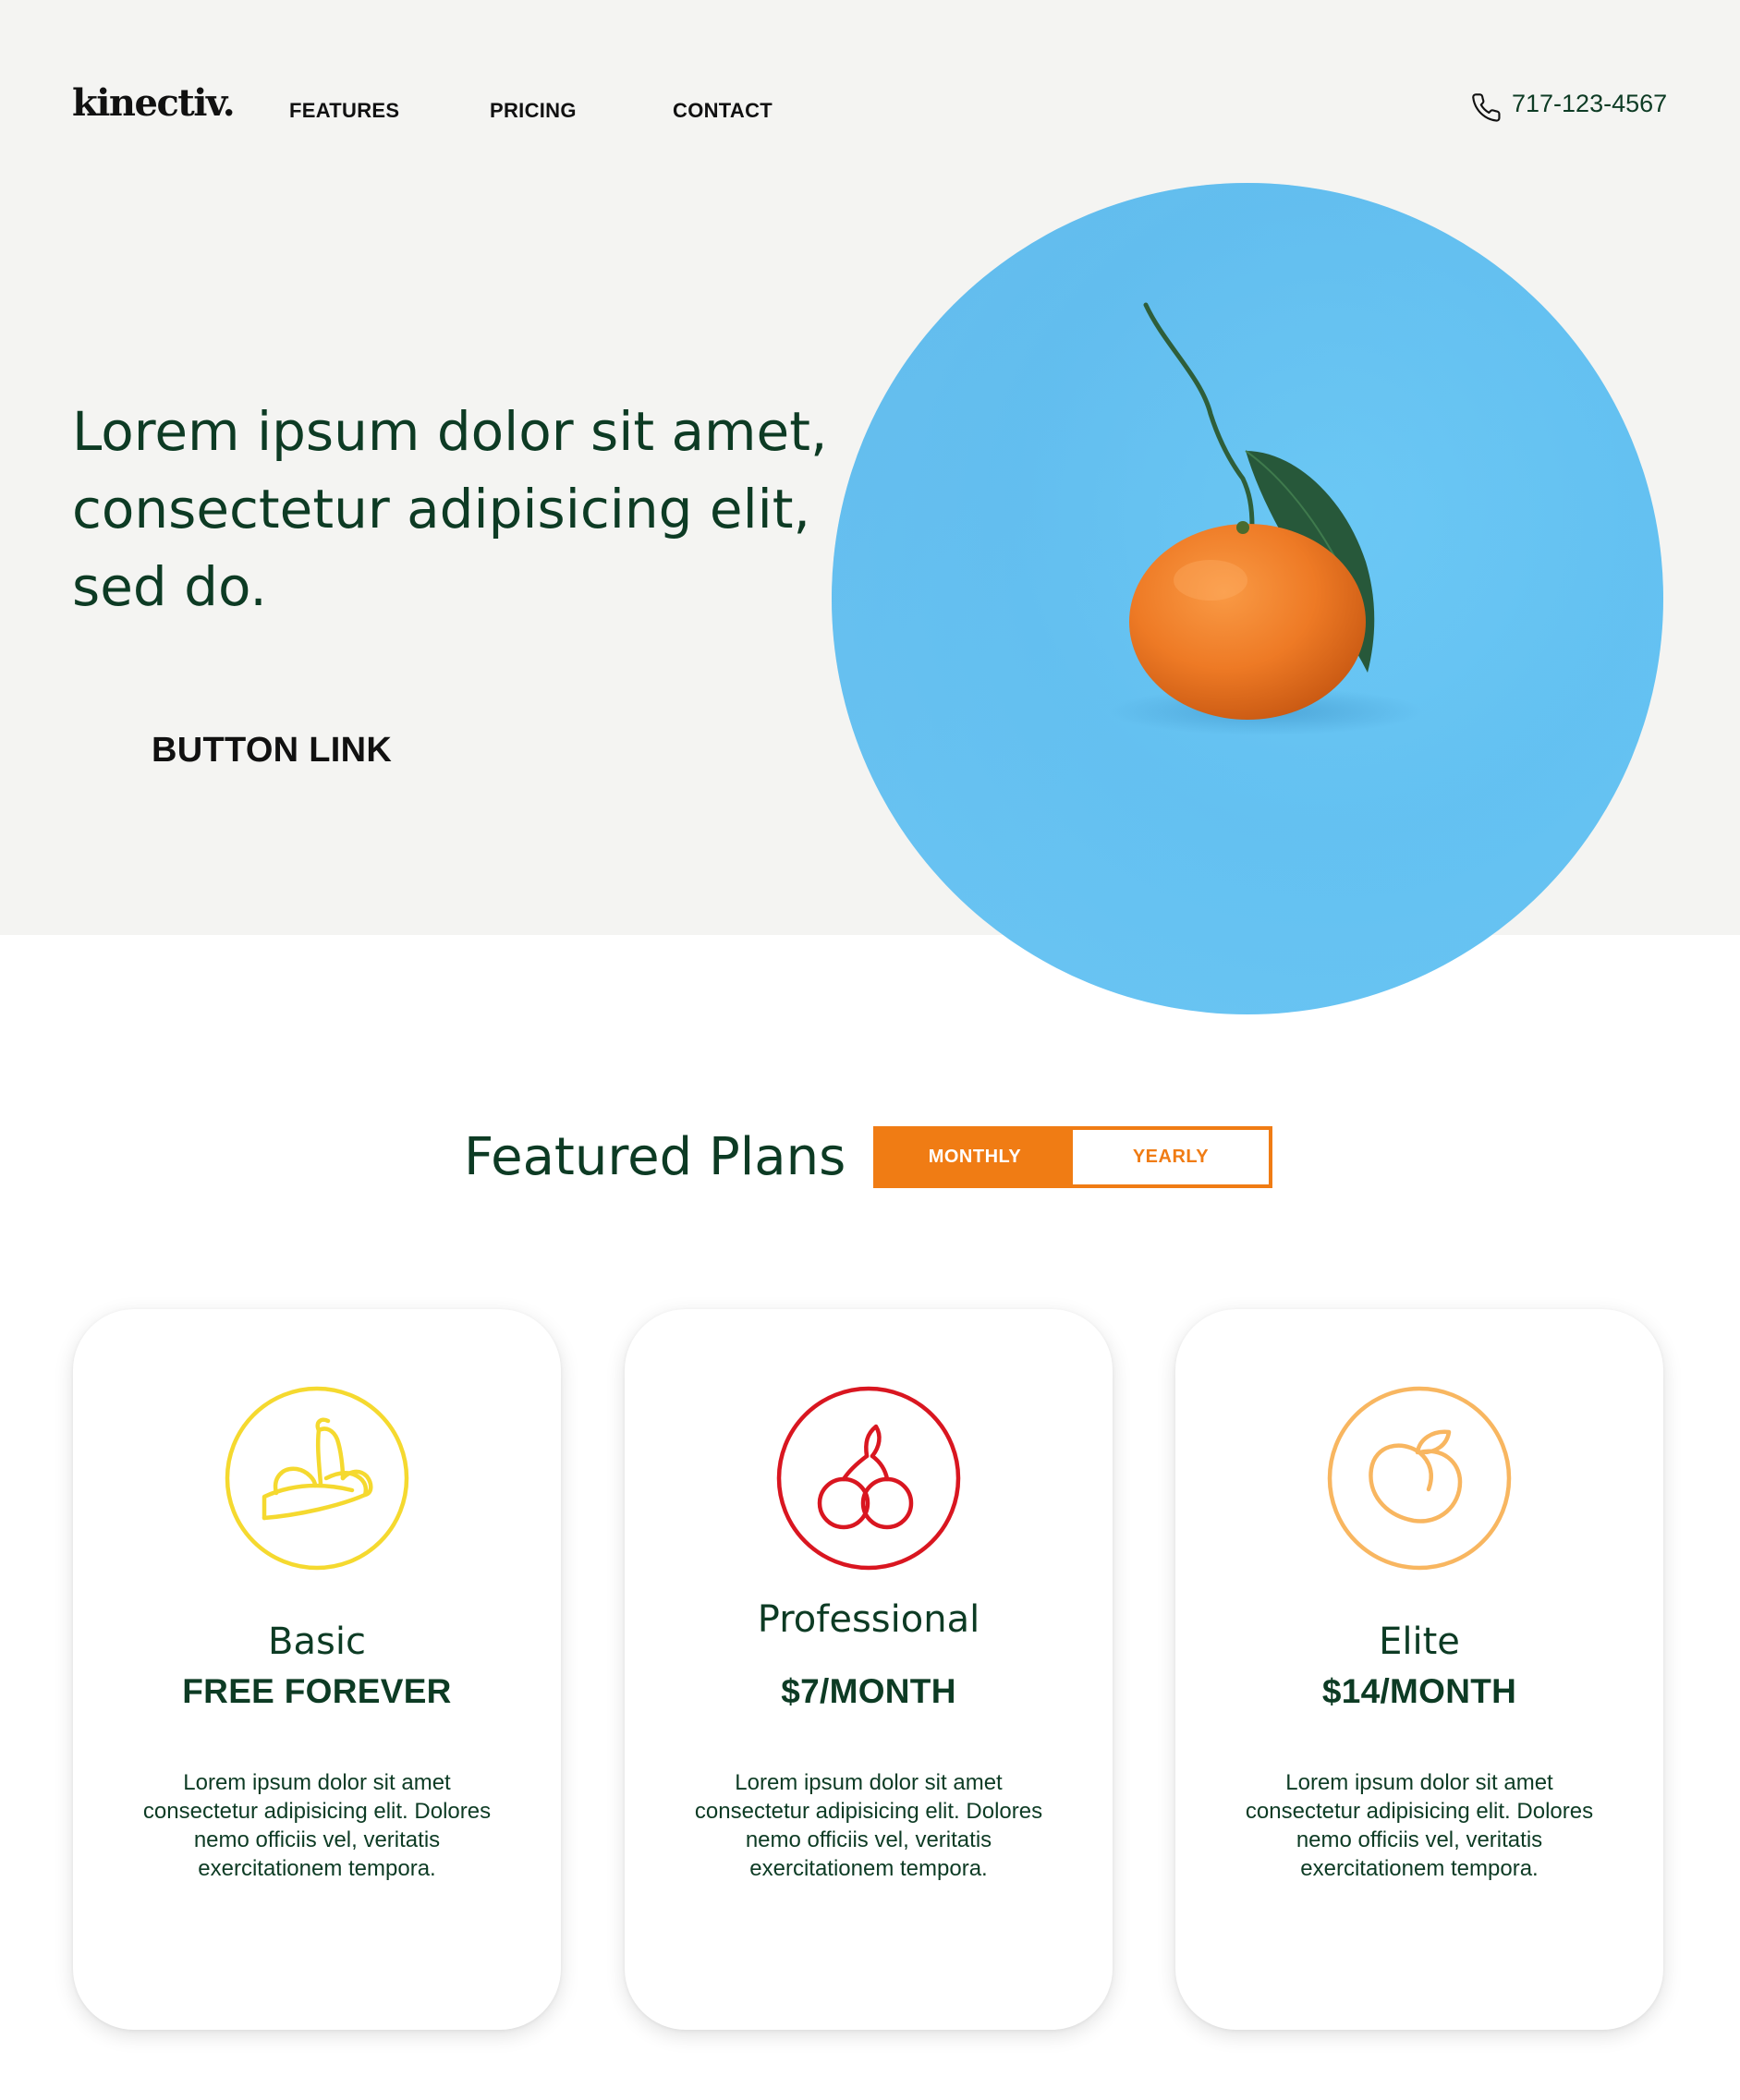 The width and height of the screenshot is (1740, 2100). What do you see at coordinates (1419, 1479) in the screenshot?
I see `peach-icon` at bounding box center [1419, 1479].